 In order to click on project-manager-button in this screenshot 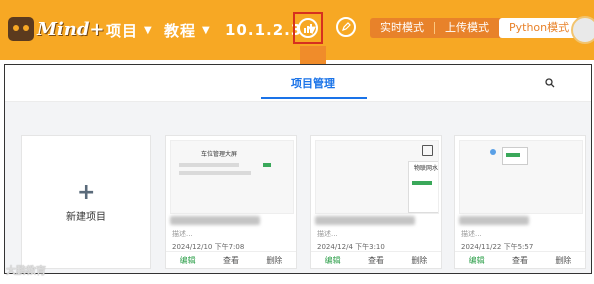, I will do `click(308, 28)`.